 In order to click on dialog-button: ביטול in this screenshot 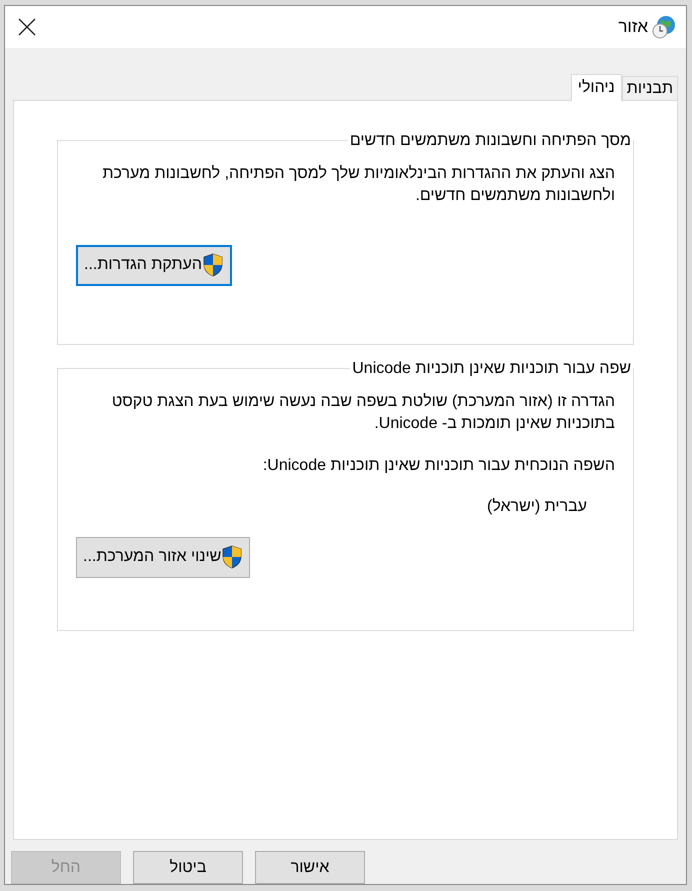, I will do `click(188, 867)`.